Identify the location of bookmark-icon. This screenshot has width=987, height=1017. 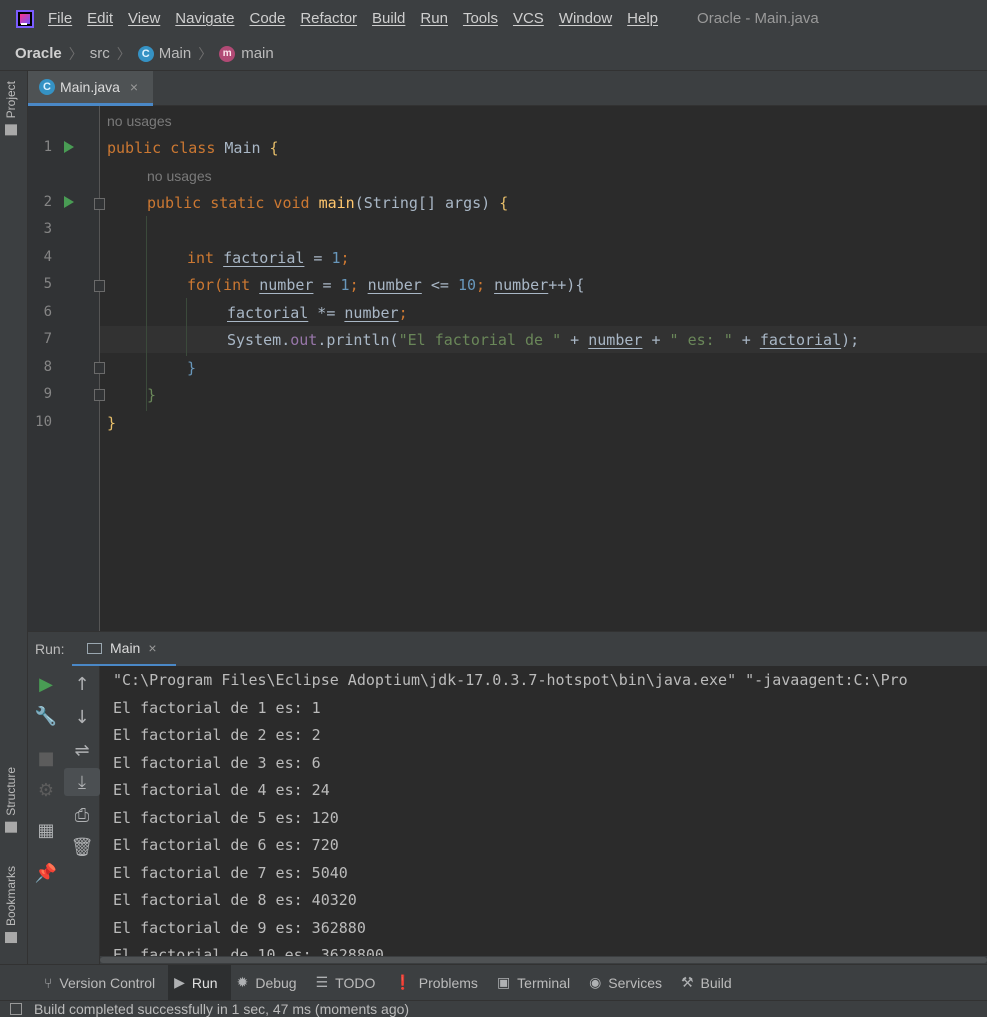
(11, 938).